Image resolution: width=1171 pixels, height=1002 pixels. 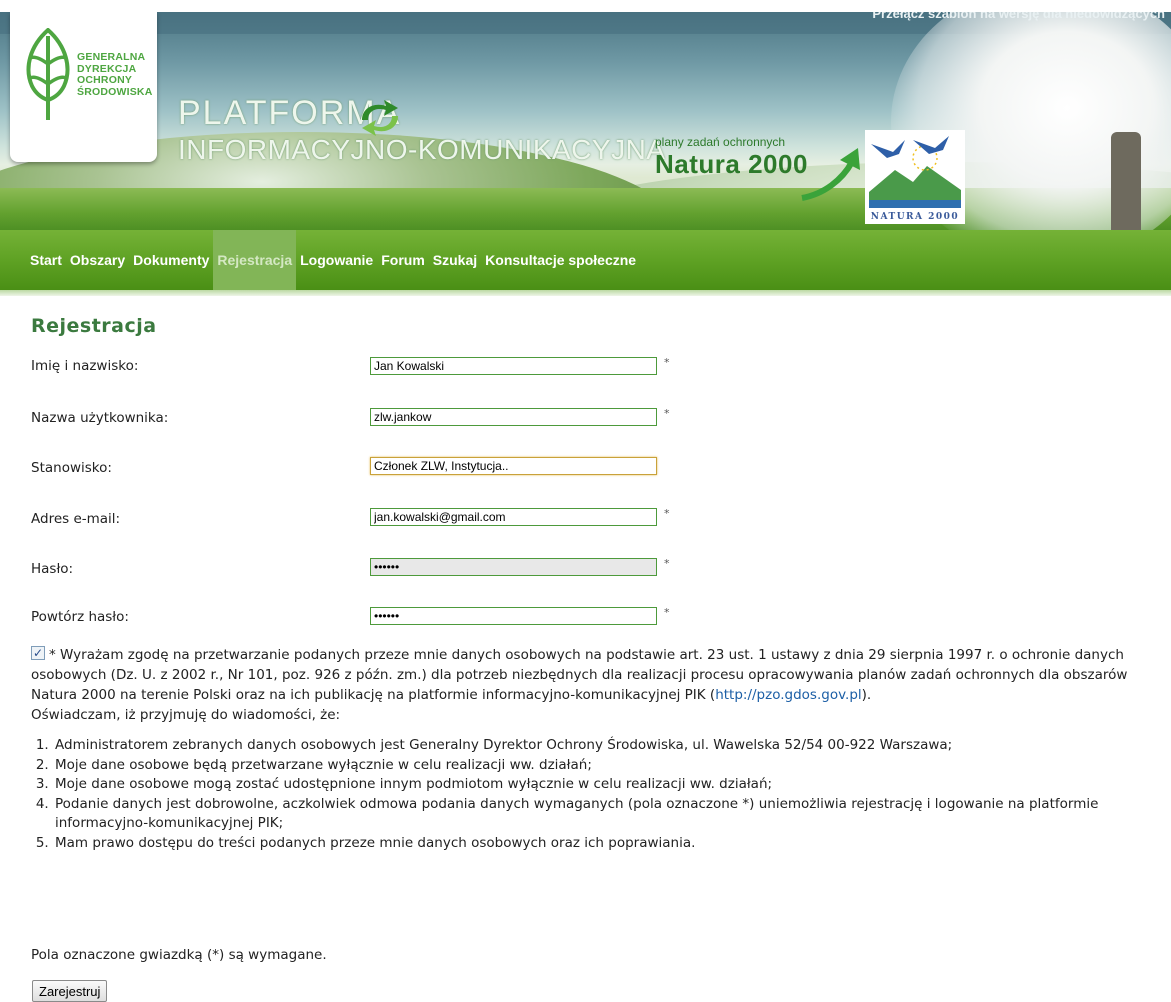 I want to click on nav-item-szukaj: Szukaj, so click(x=455, y=260).